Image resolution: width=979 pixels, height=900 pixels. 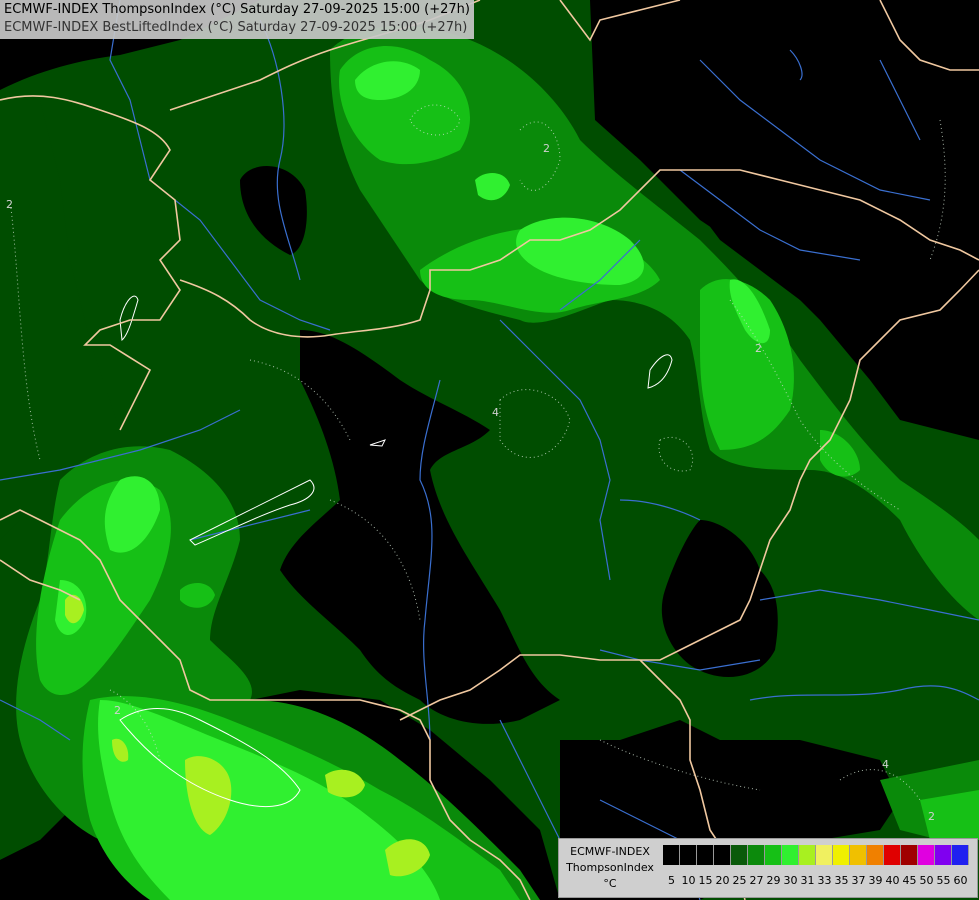 I want to click on legend-tick: 37, so click(x=858, y=880).